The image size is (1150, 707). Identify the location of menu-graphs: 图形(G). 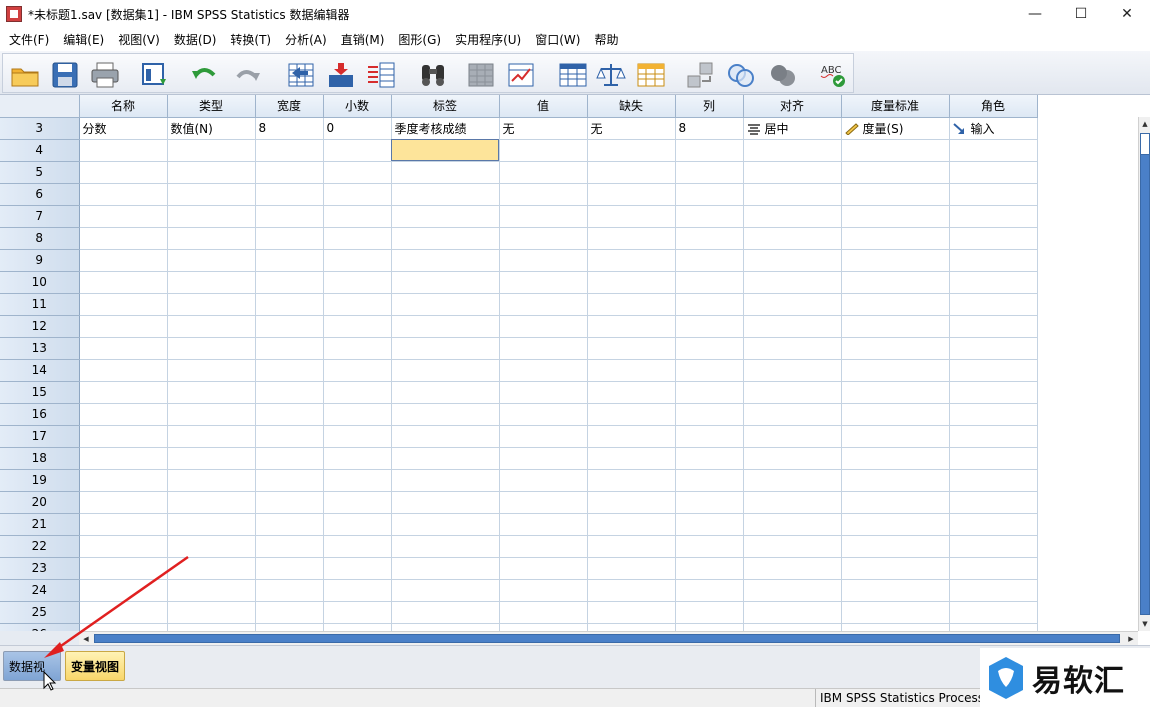
(419, 40).